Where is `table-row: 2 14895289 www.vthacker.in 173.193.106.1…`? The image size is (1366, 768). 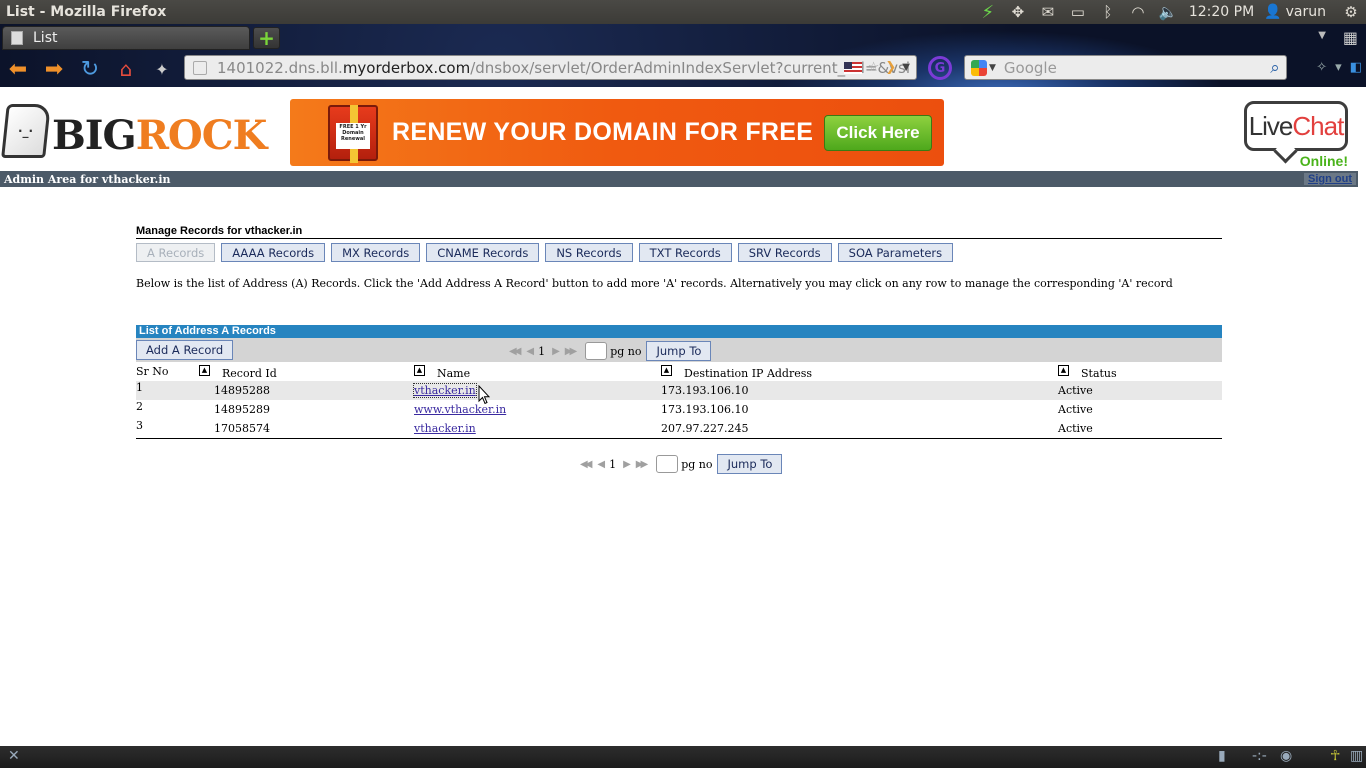
table-row: 2 14895289 www.vthacker.in 173.193.106.1… is located at coordinates (679, 409).